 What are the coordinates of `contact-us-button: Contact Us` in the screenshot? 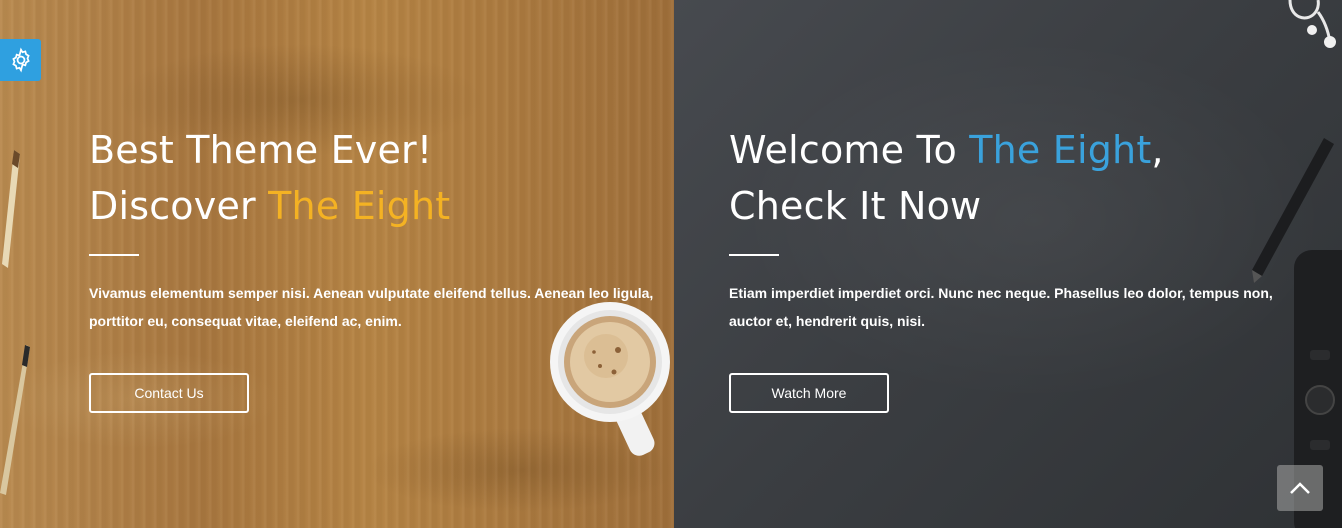 It's located at (169, 393).